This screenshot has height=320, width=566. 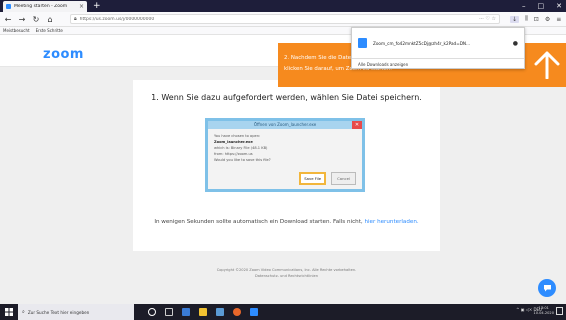 What do you see at coordinates (283, 6) in the screenshot?
I see `browser-titlebar: Meeting starten - Zoom × + – □ ✕` at bounding box center [283, 6].